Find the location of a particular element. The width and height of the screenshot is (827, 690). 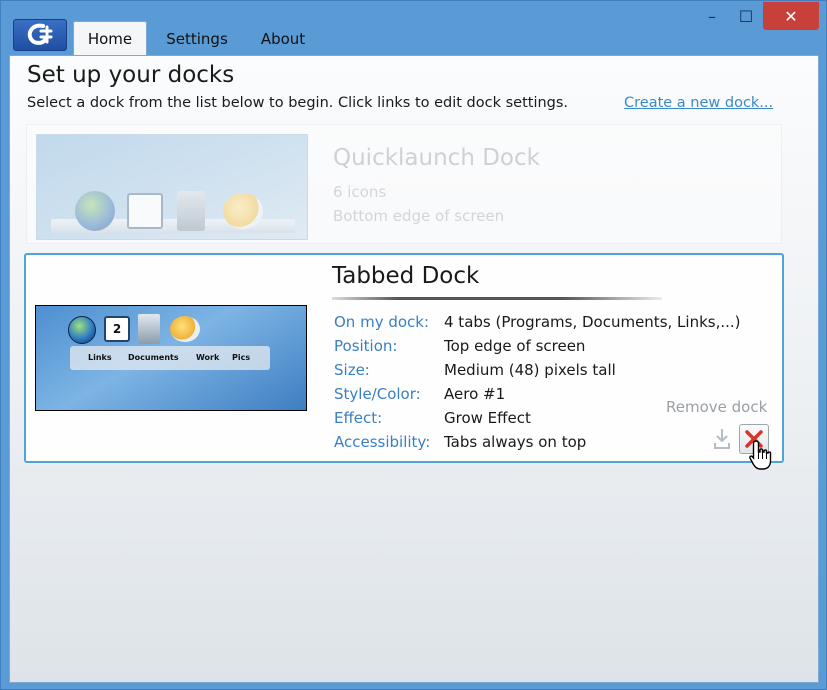

prop-value-accessibility: Tabs always on top is located at coordinates (515, 442).